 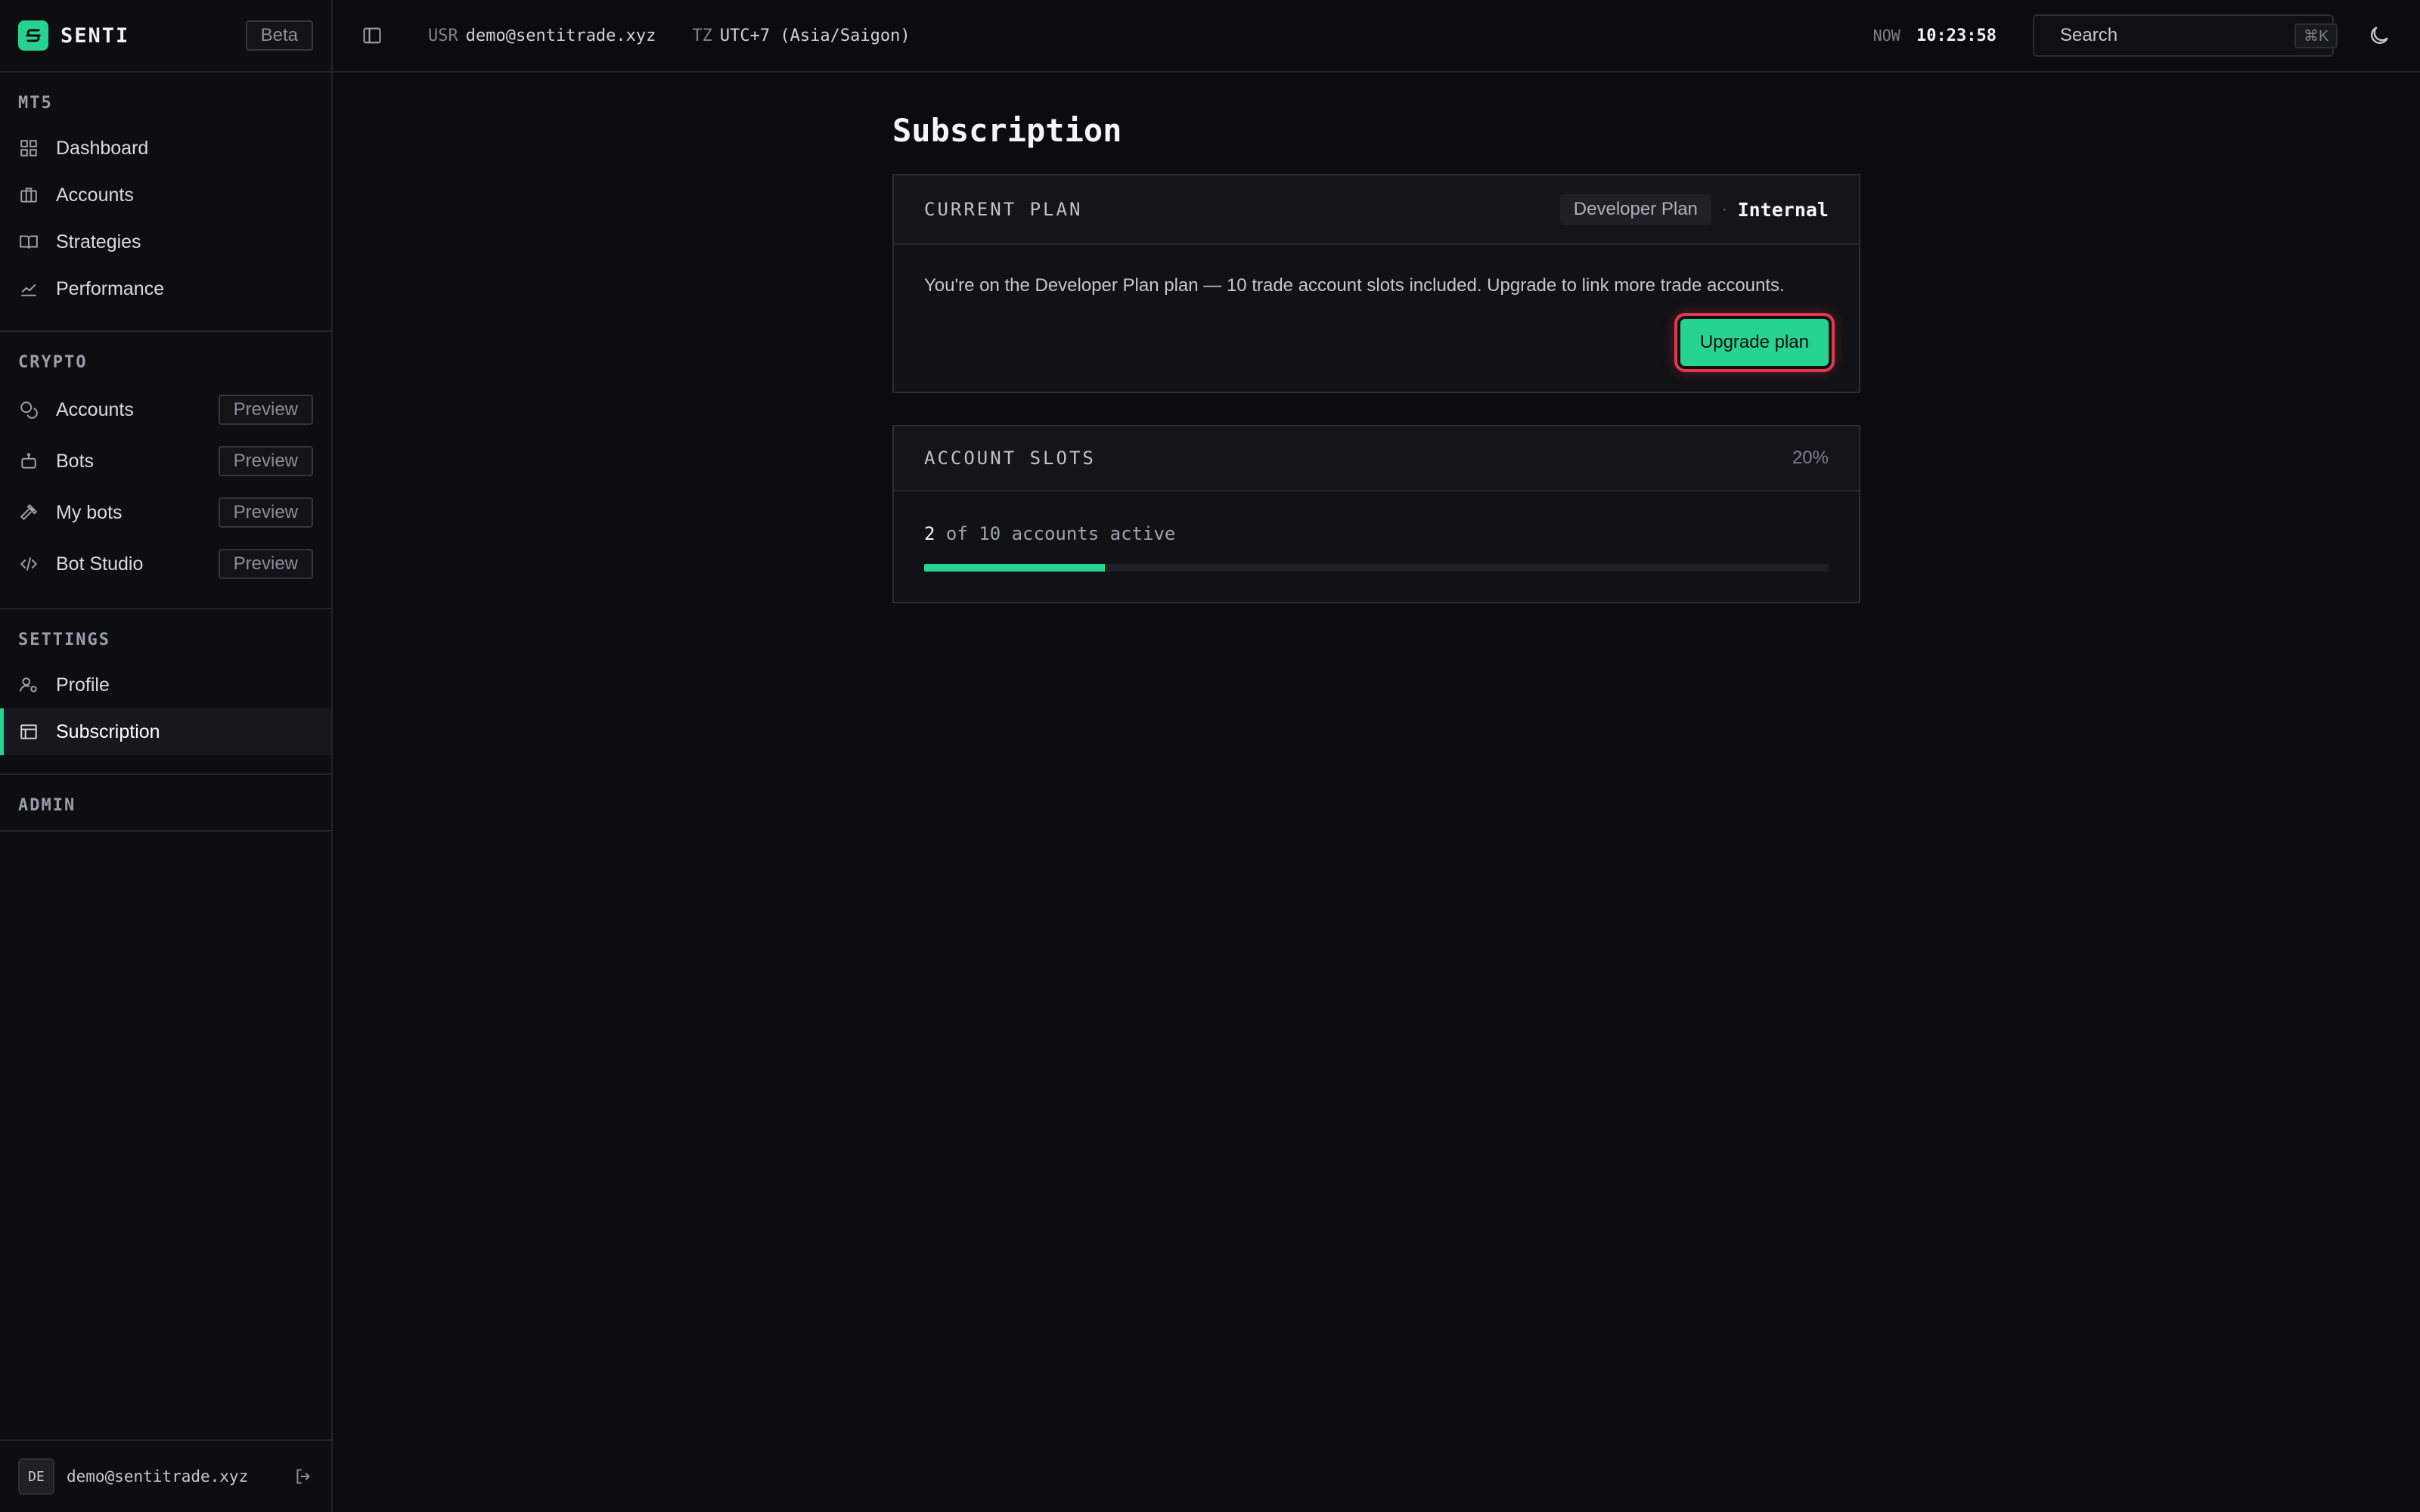 What do you see at coordinates (1754, 342) in the screenshot?
I see `upgrade-plan-button: Upgrade plan` at bounding box center [1754, 342].